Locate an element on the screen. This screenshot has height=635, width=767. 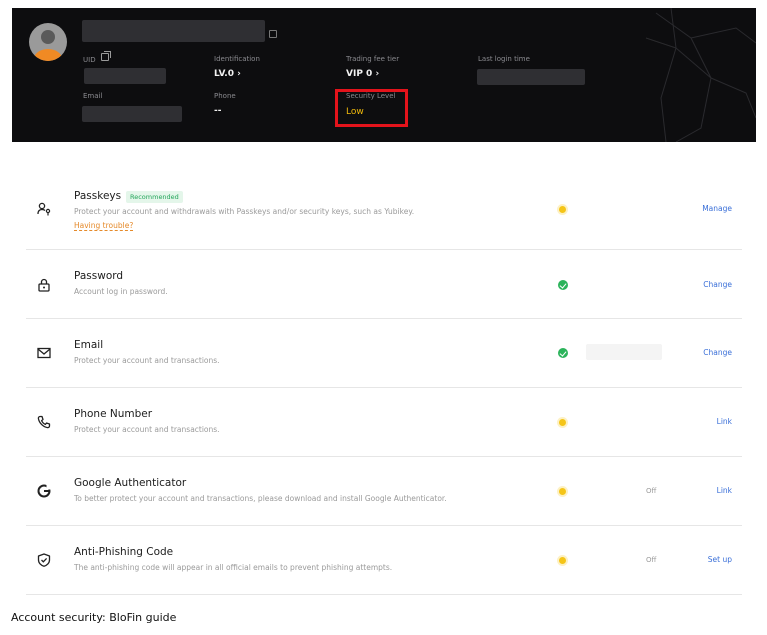
image-caption: Account security: BloFin guide is located at coordinates (94, 617).